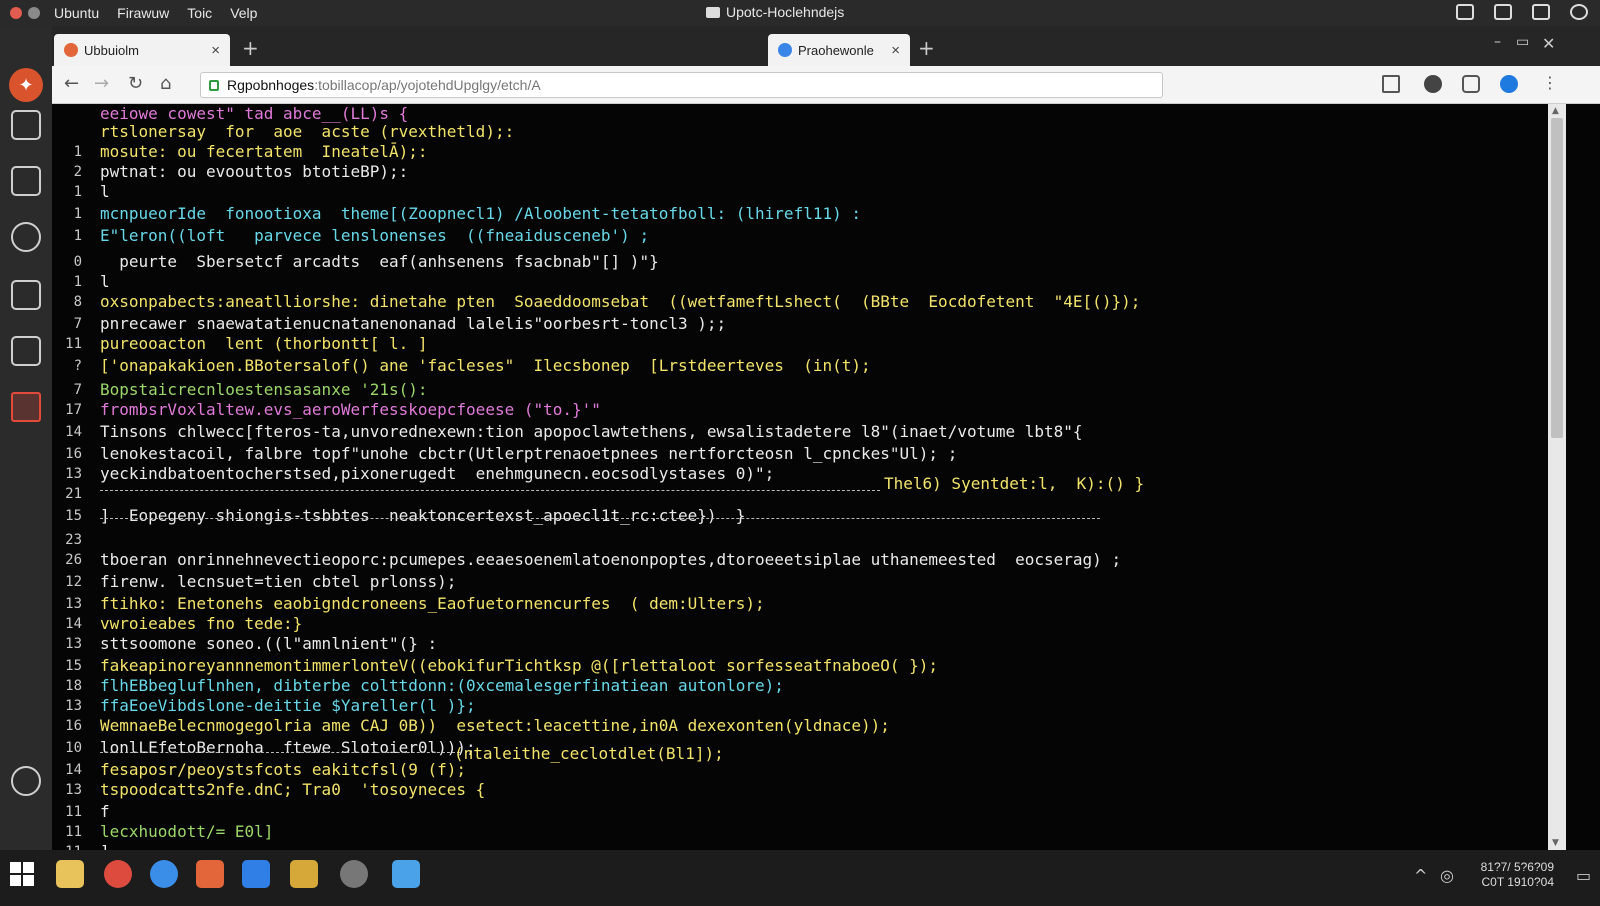 The image size is (1600, 906). What do you see at coordinates (135, 83) in the screenshot?
I see `reload-icon: ↻` at bounding box center [135, 83].